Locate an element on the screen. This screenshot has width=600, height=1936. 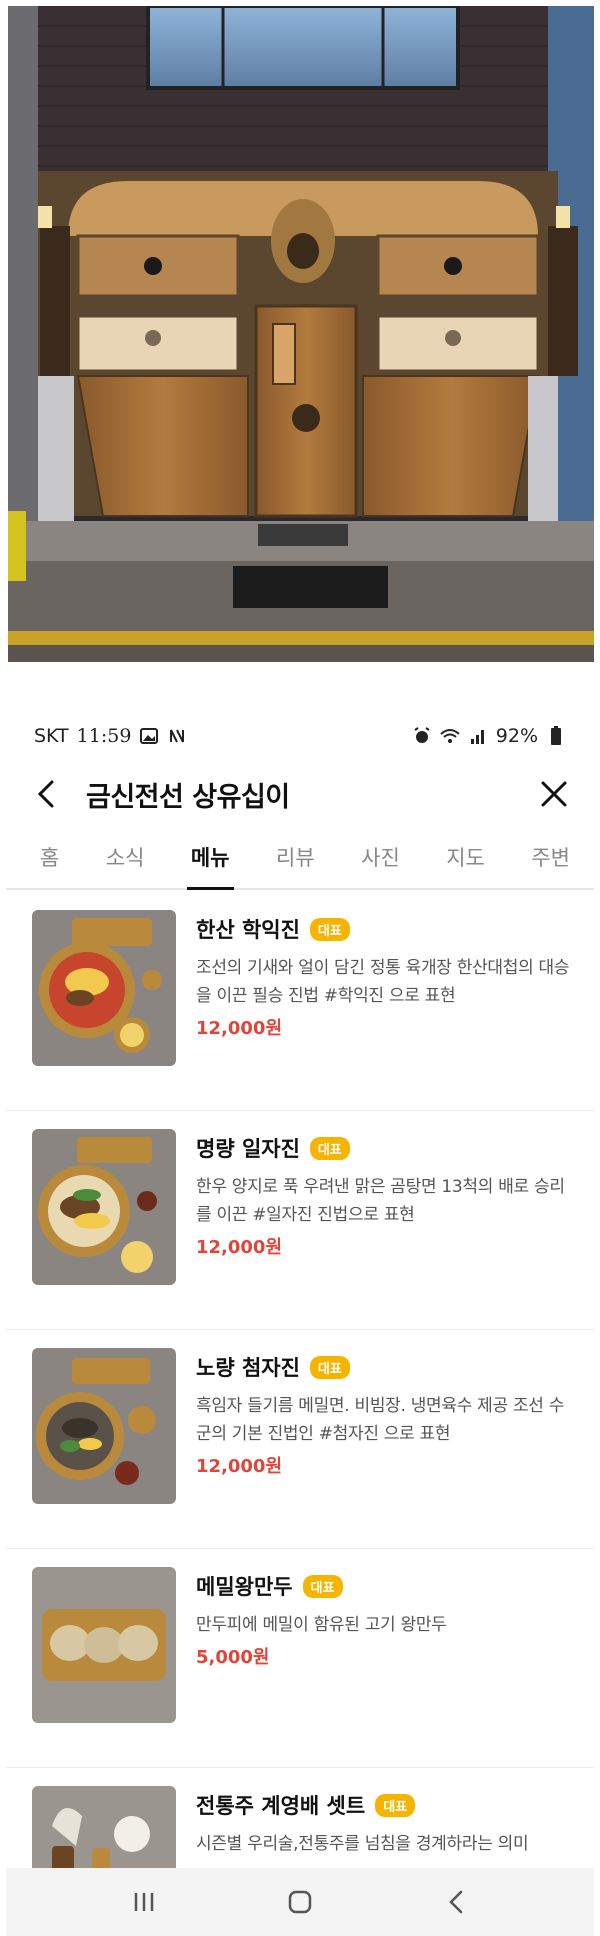
menu-info: 메밀왕만두 대표 만두피에 메밀이 함유된 고기 왕만두 5,000원 is located at coordinates (385, 1619).